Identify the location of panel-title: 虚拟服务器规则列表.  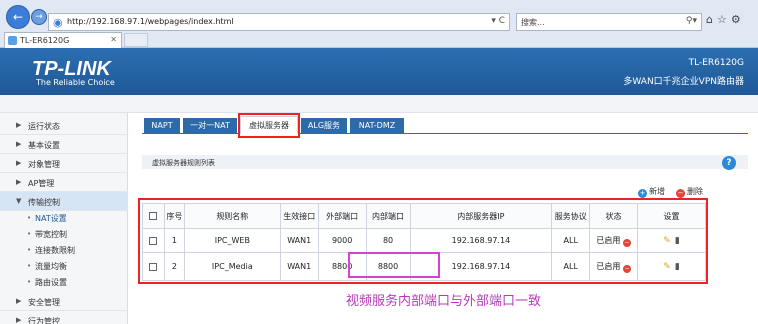
(183, 163).